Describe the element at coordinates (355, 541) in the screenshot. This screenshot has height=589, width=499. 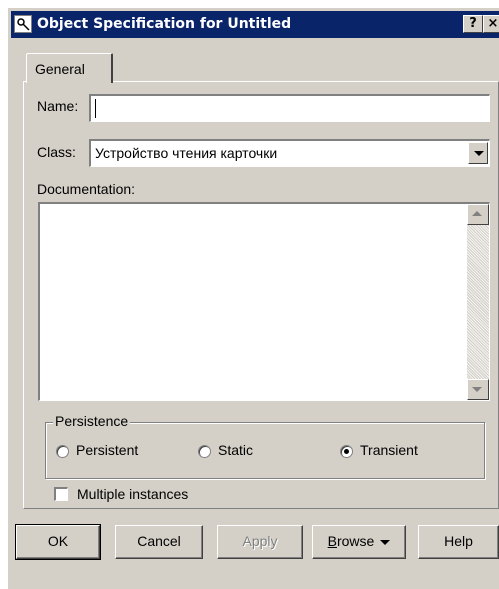
I see `browse-label: rowse` at that location.